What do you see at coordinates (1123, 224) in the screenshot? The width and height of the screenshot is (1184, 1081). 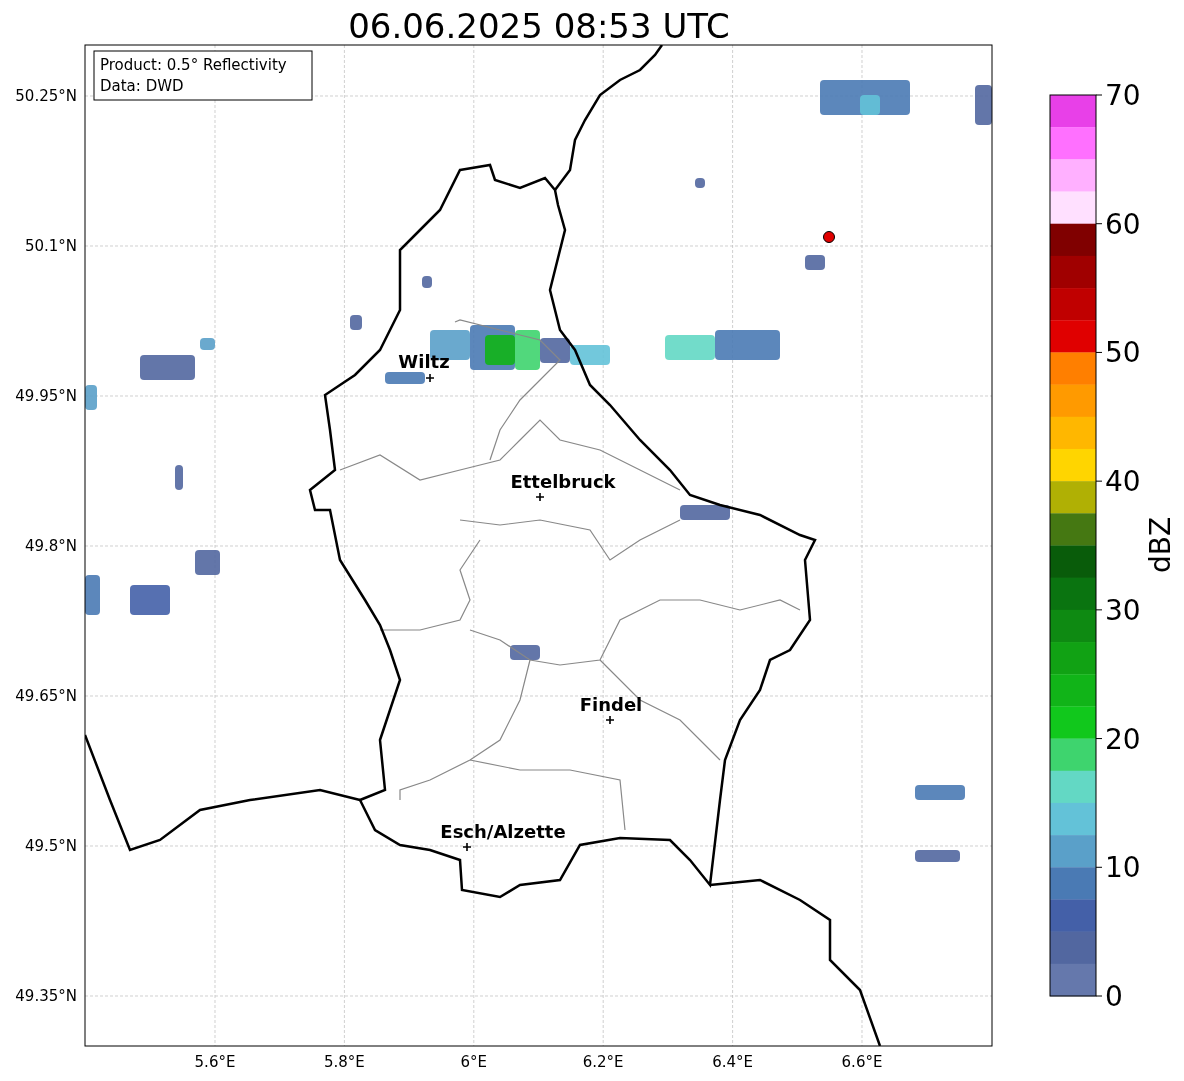 I see `colorbar-tick-label: 60` at bounding box center [1123, 224].